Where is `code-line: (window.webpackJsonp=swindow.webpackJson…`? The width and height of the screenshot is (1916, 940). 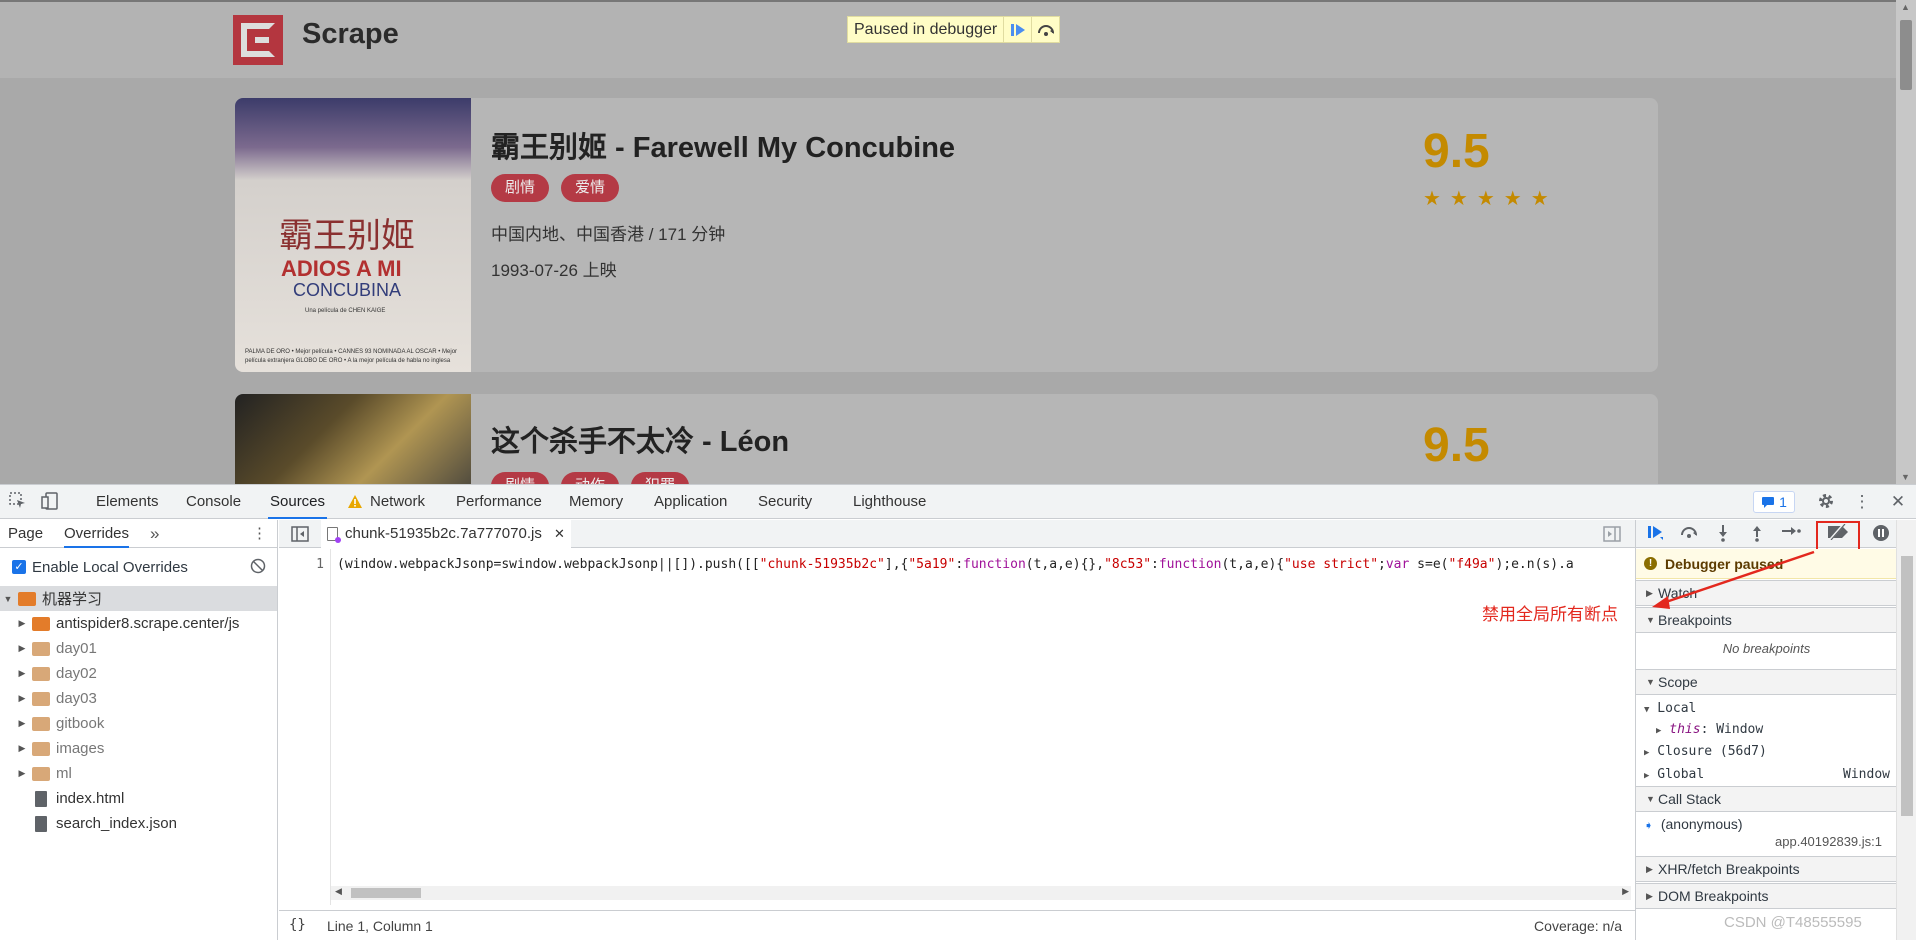
code-line: (window.webpackJsonp=swindow.webpackJson… is located at coordinates (982, 564).